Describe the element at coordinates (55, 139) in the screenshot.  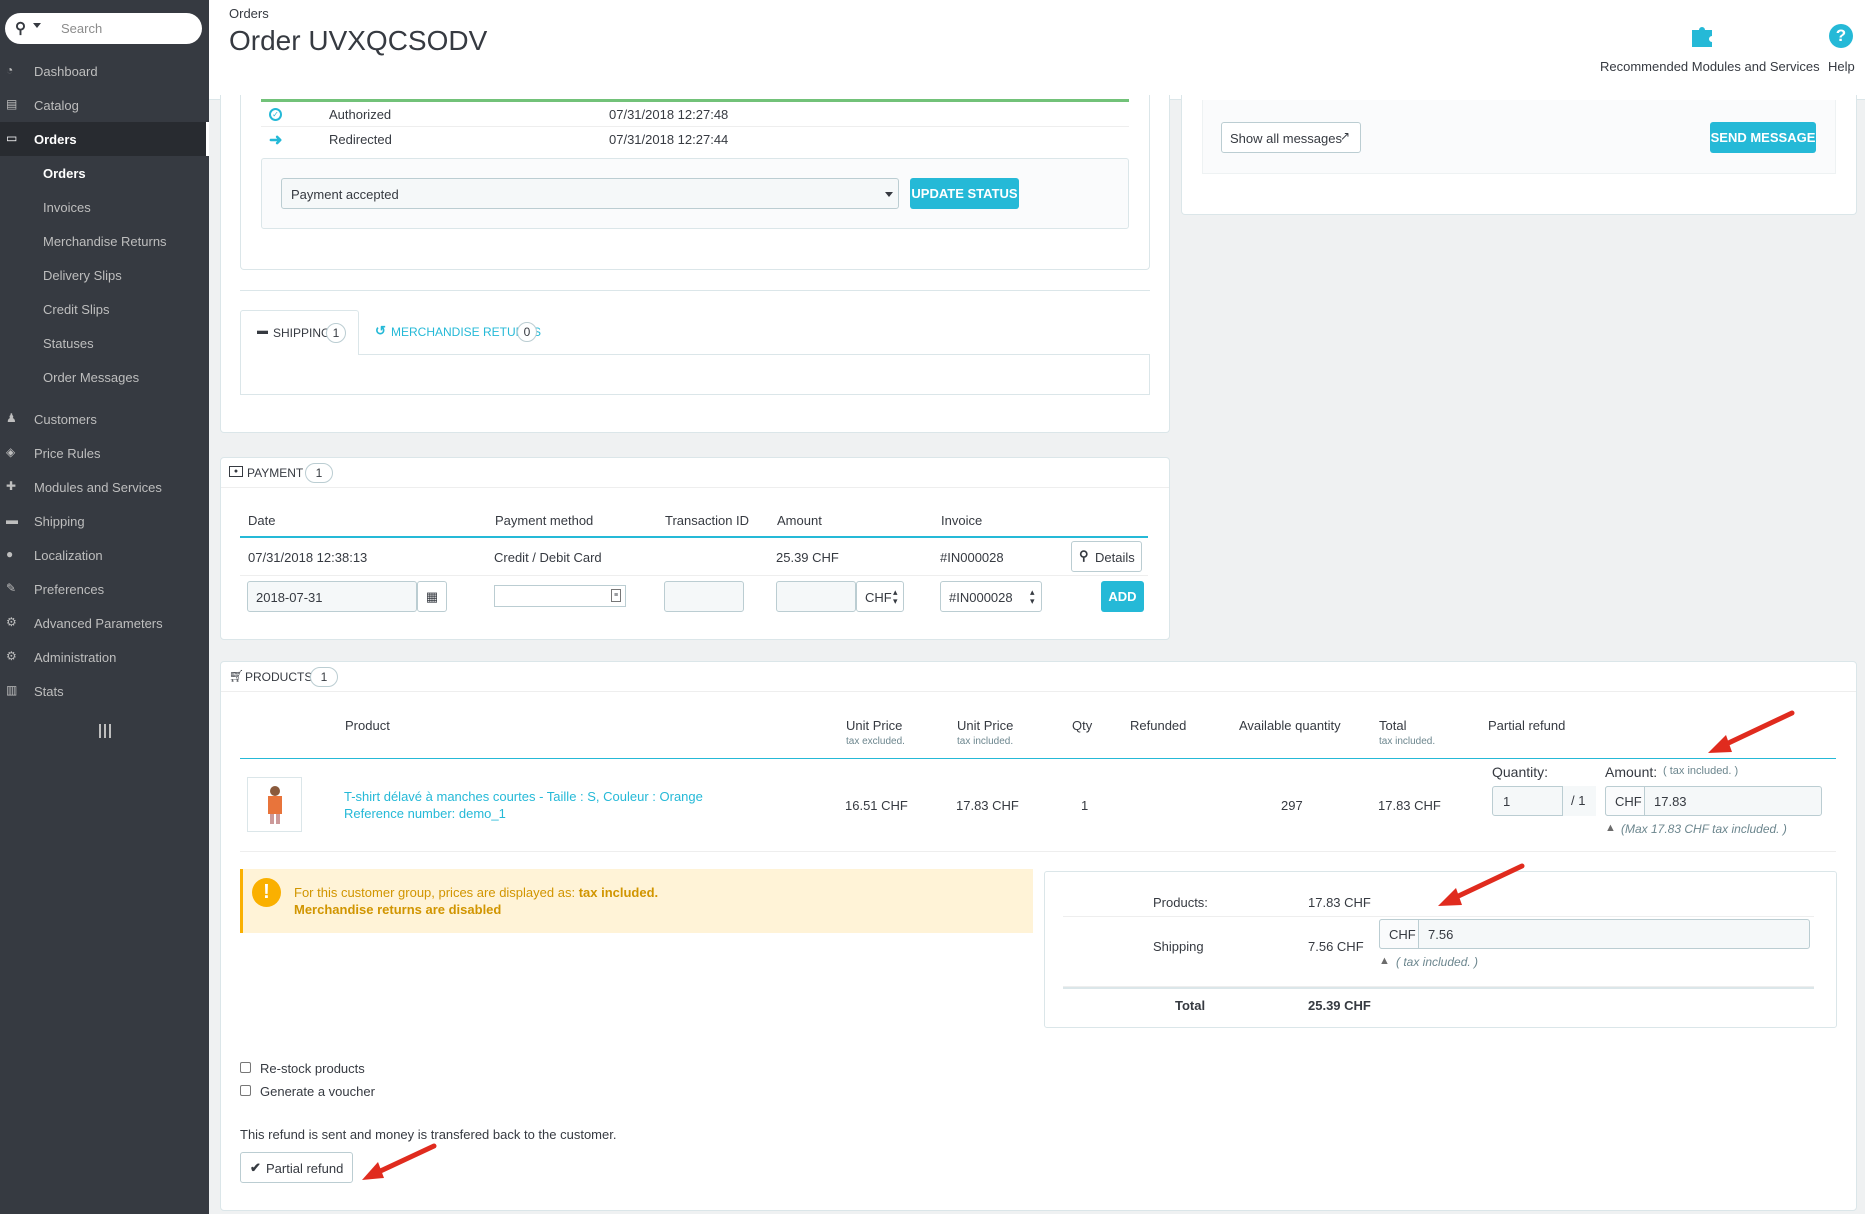
I see `sidebar-item-label: Orders` at that location.